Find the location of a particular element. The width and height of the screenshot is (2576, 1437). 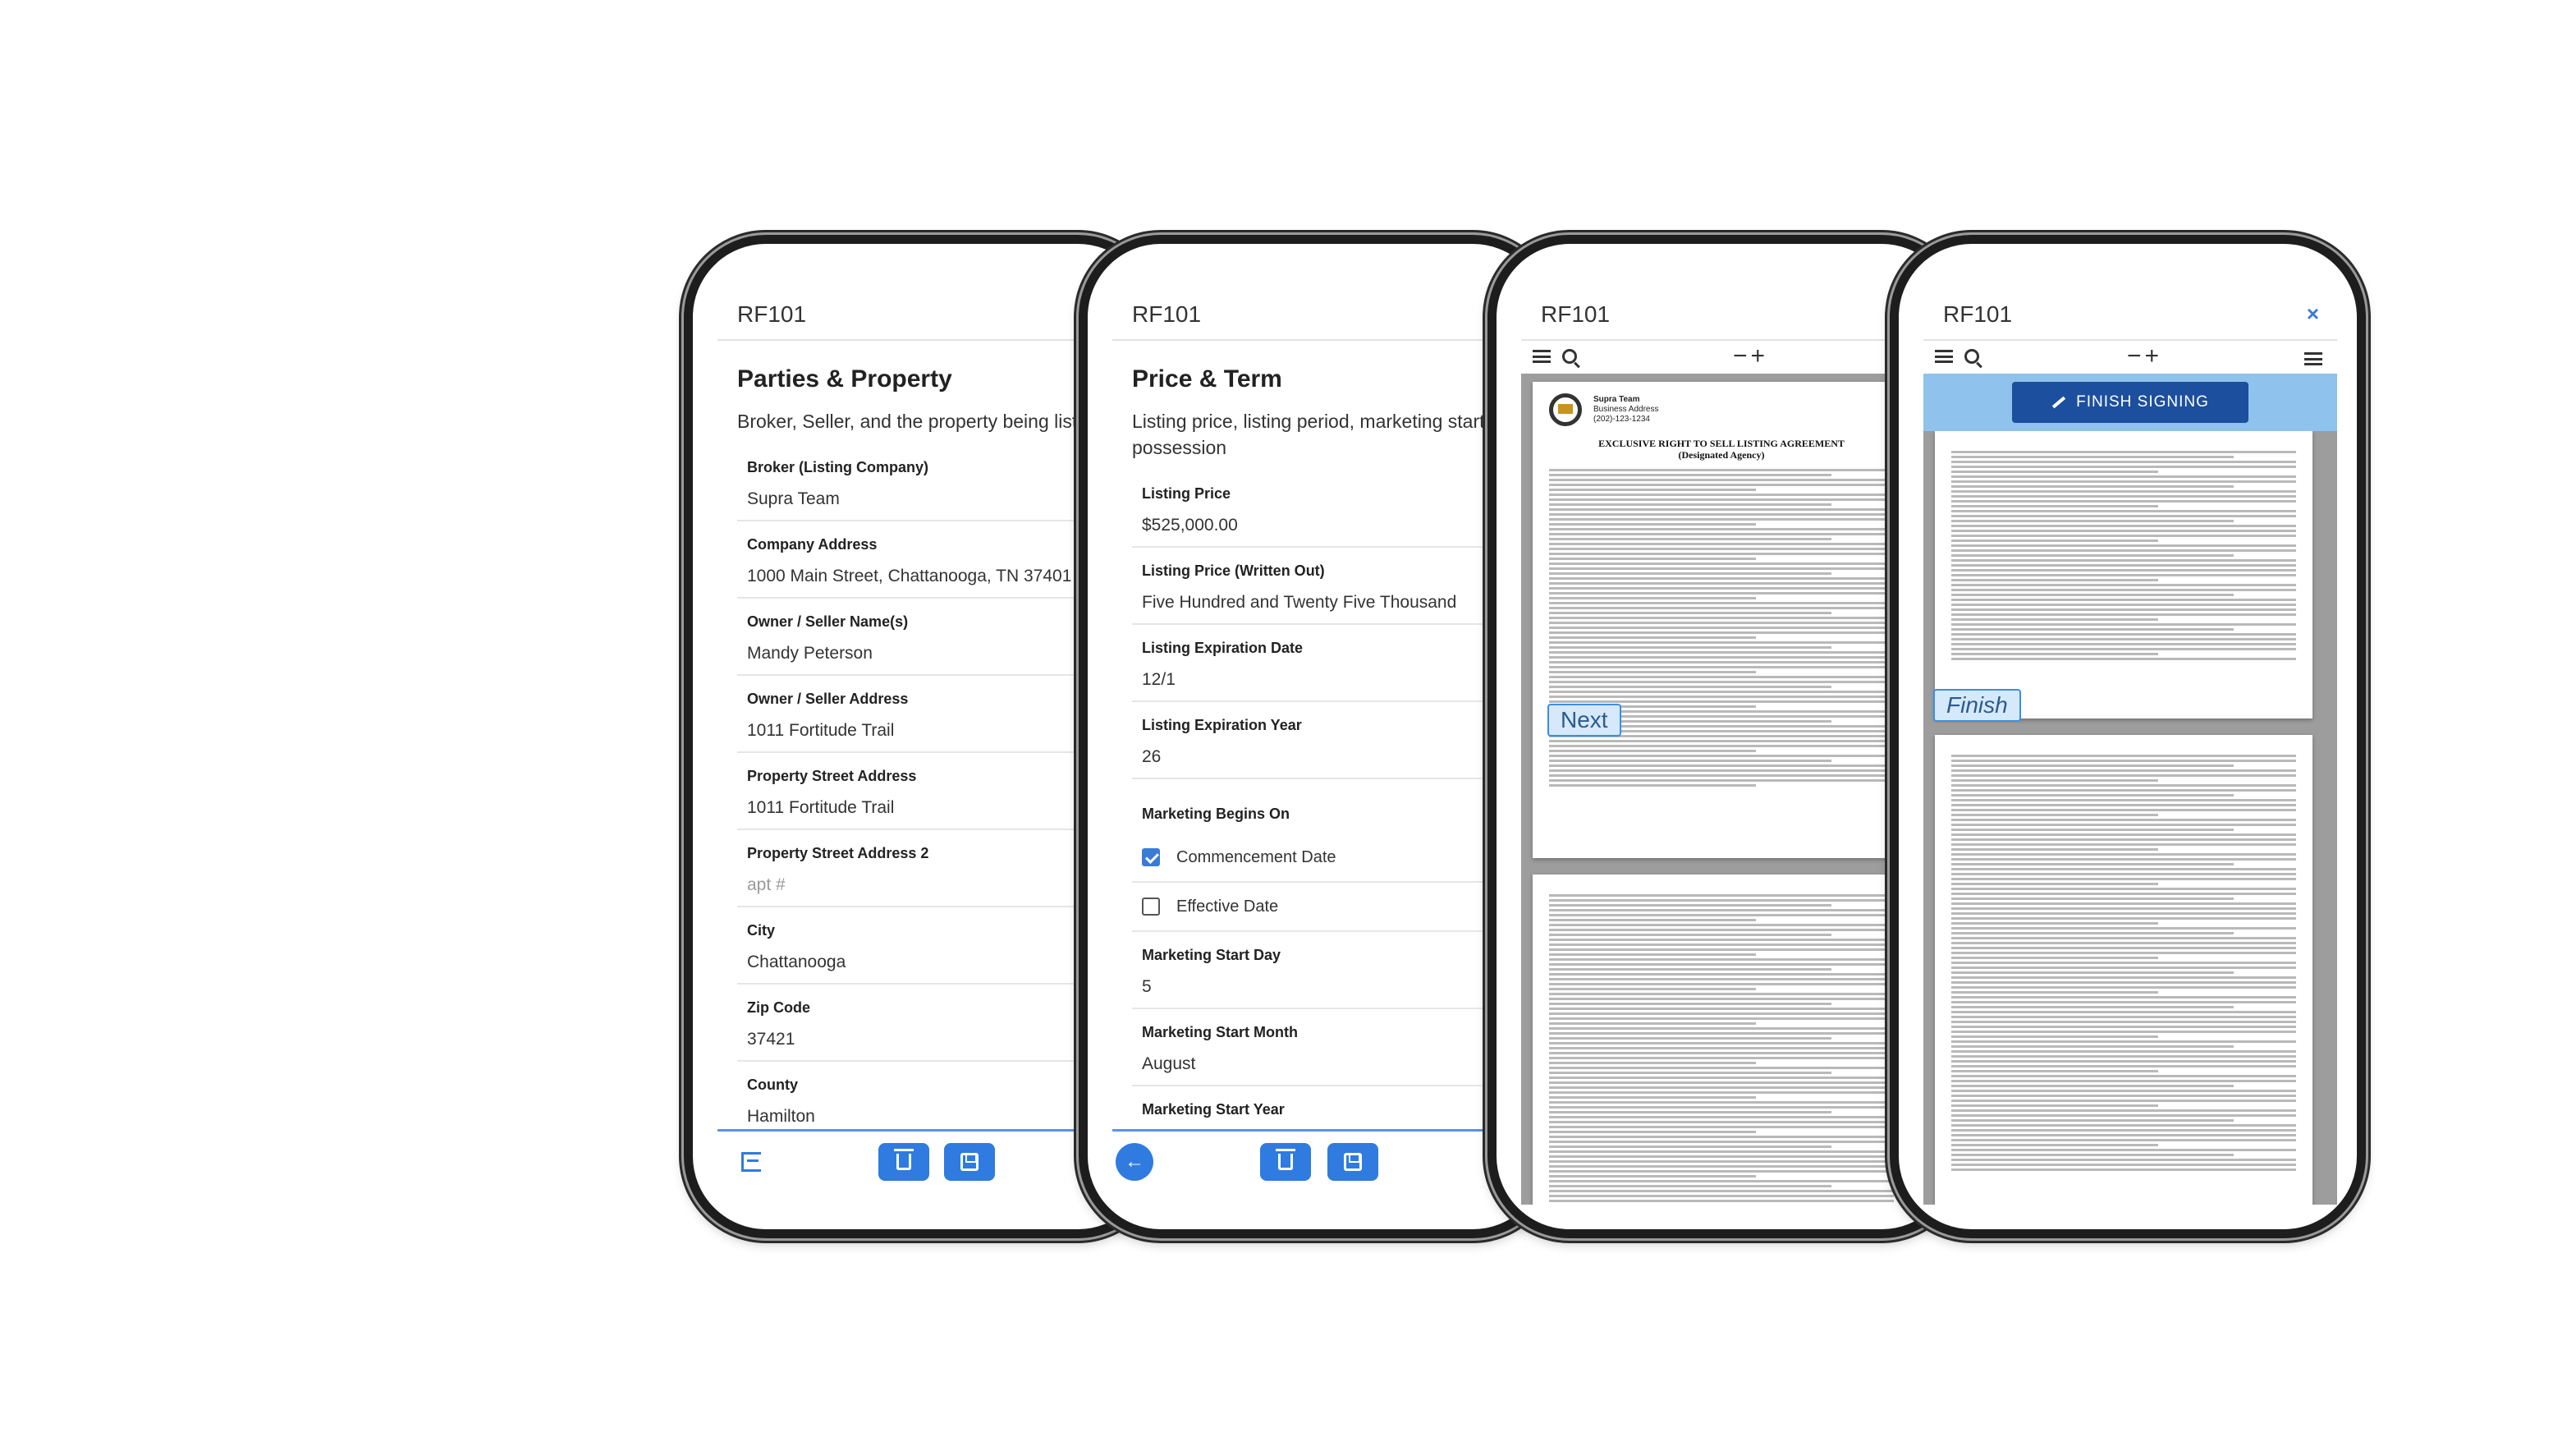

exit-icon is located at coordinates (751, 1162).